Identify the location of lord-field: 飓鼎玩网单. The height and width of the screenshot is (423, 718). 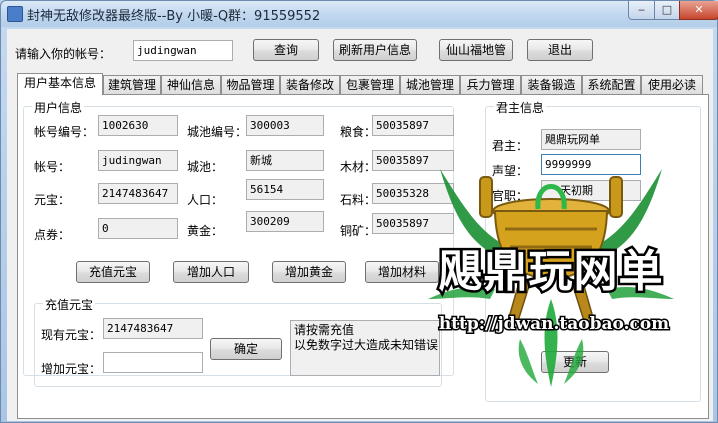
(591, 139).